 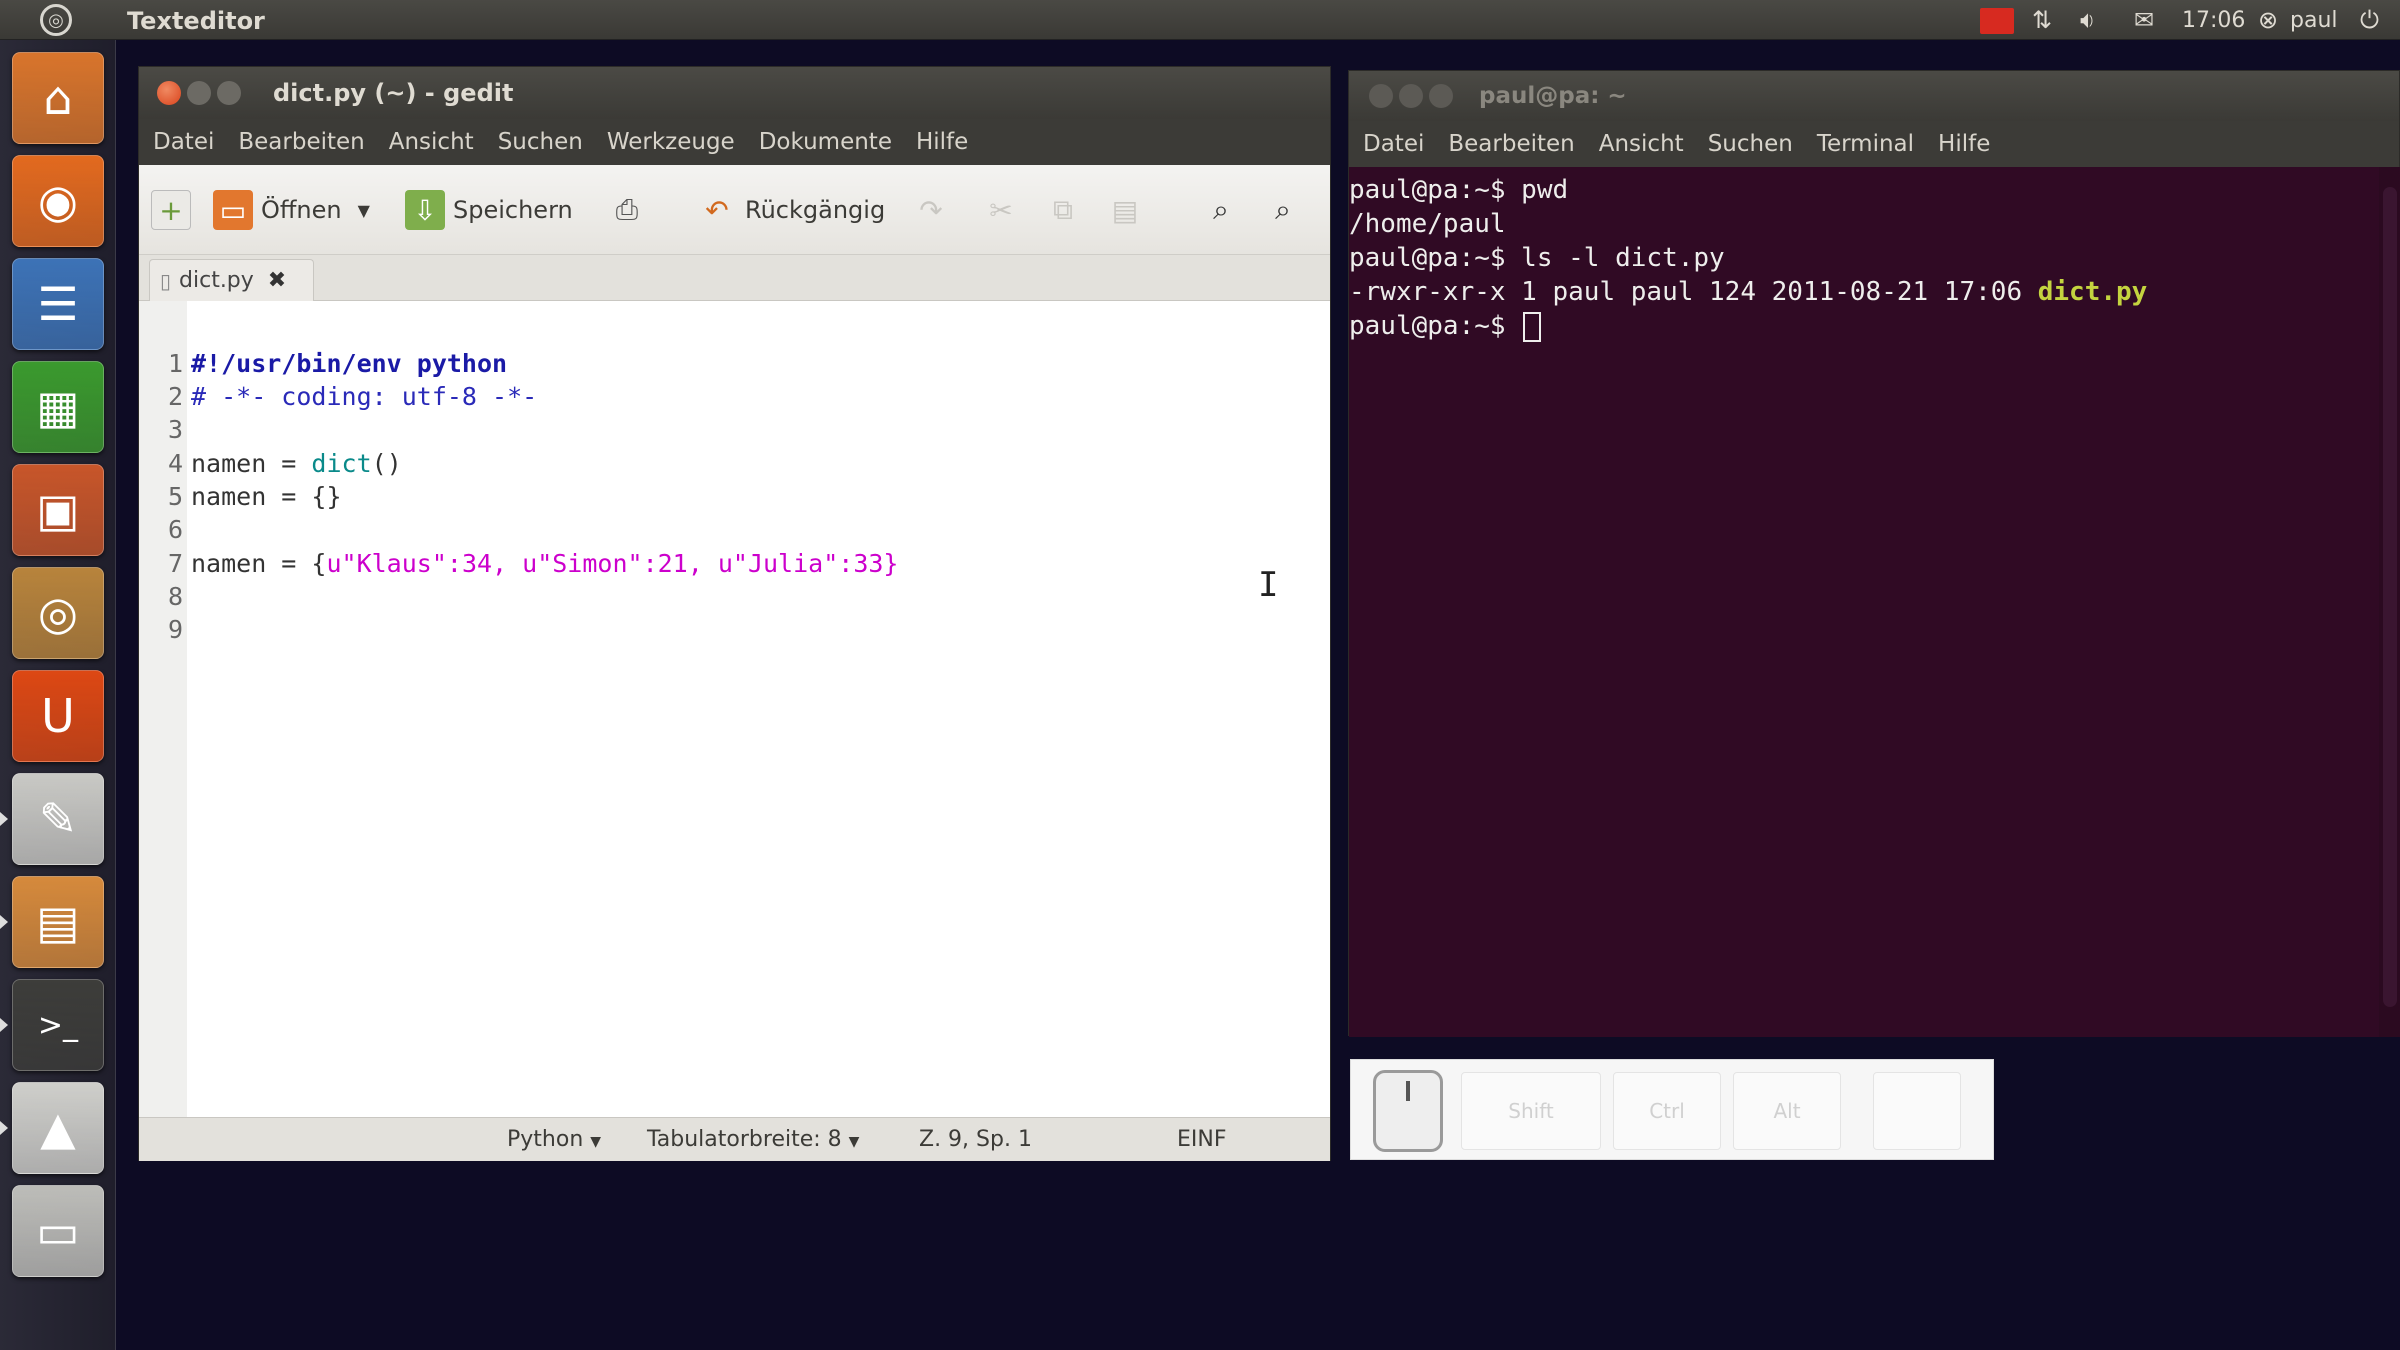 I want to click on software-center-icon: ◎, so click(x=58, y=613).